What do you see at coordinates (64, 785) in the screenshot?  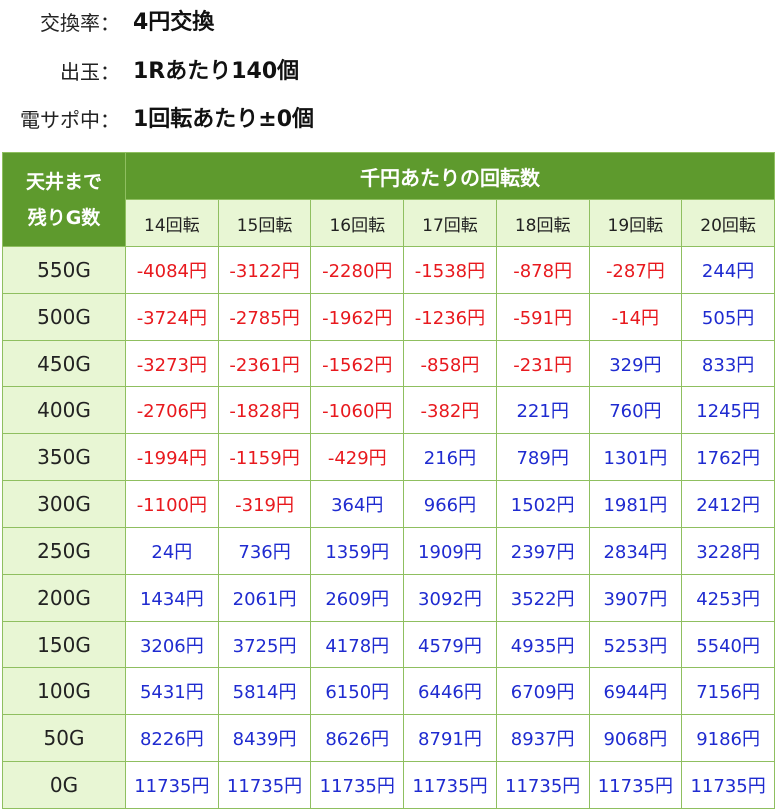 I see `row-header: 0G` at bounding box center [64, 785].